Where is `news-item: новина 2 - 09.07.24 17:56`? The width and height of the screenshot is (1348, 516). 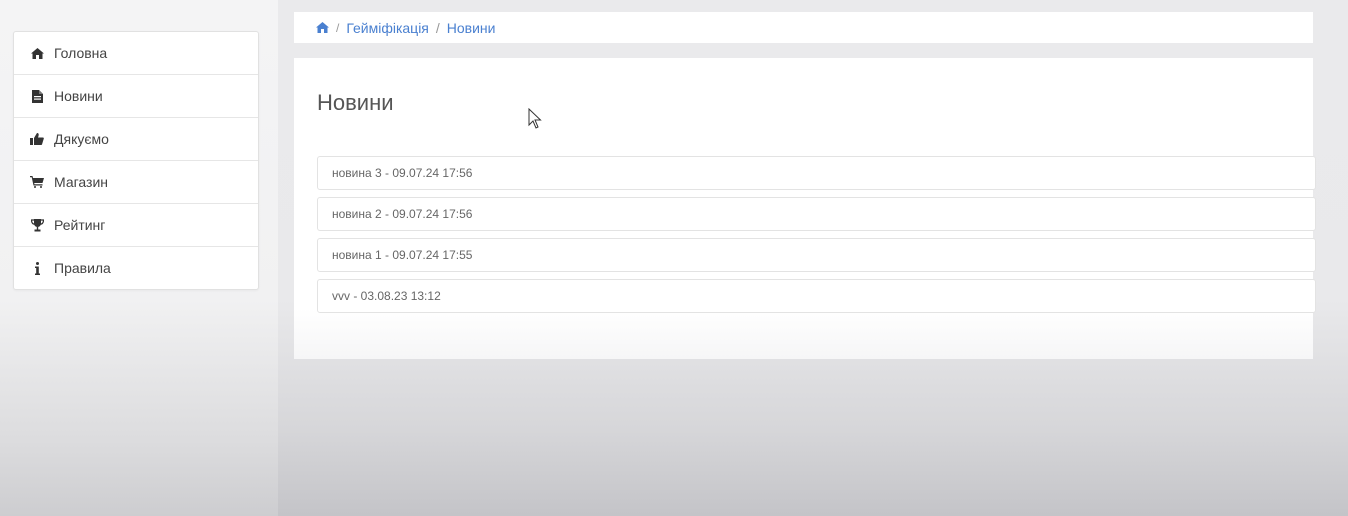
news-item: новина 2 - 09.07.24 17:56 is located at coordinates (816, 214).